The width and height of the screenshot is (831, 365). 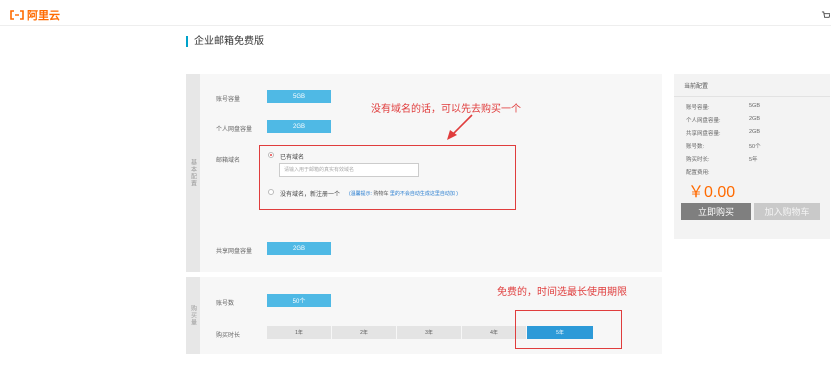 I want to click on accounts-value: 50个, so click(x=299, y=300).